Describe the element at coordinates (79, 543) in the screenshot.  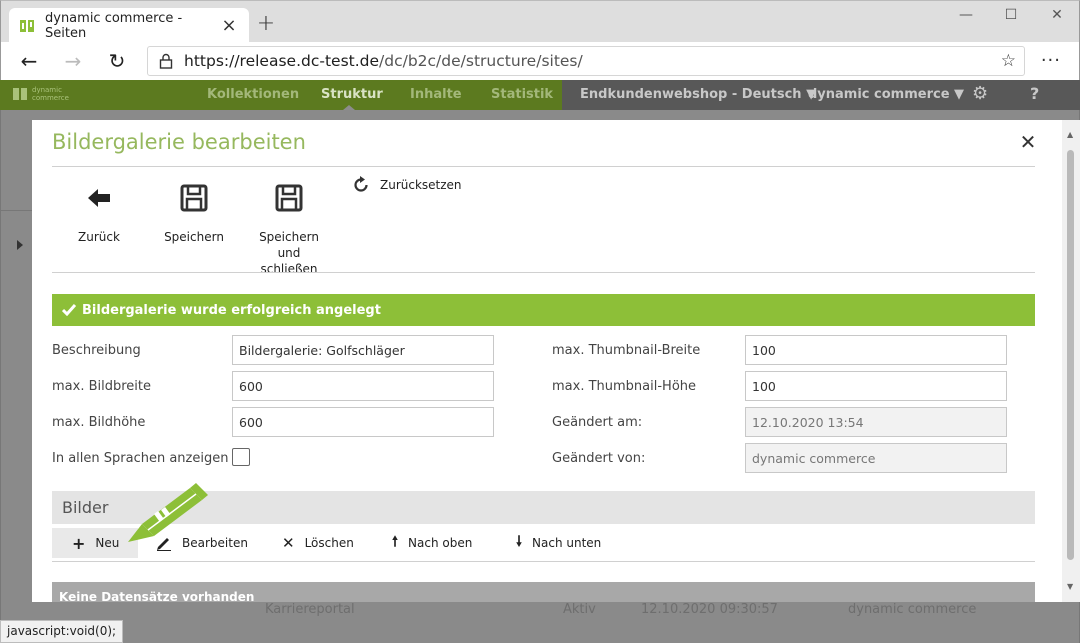
I see `plus-icon: +` at that location.